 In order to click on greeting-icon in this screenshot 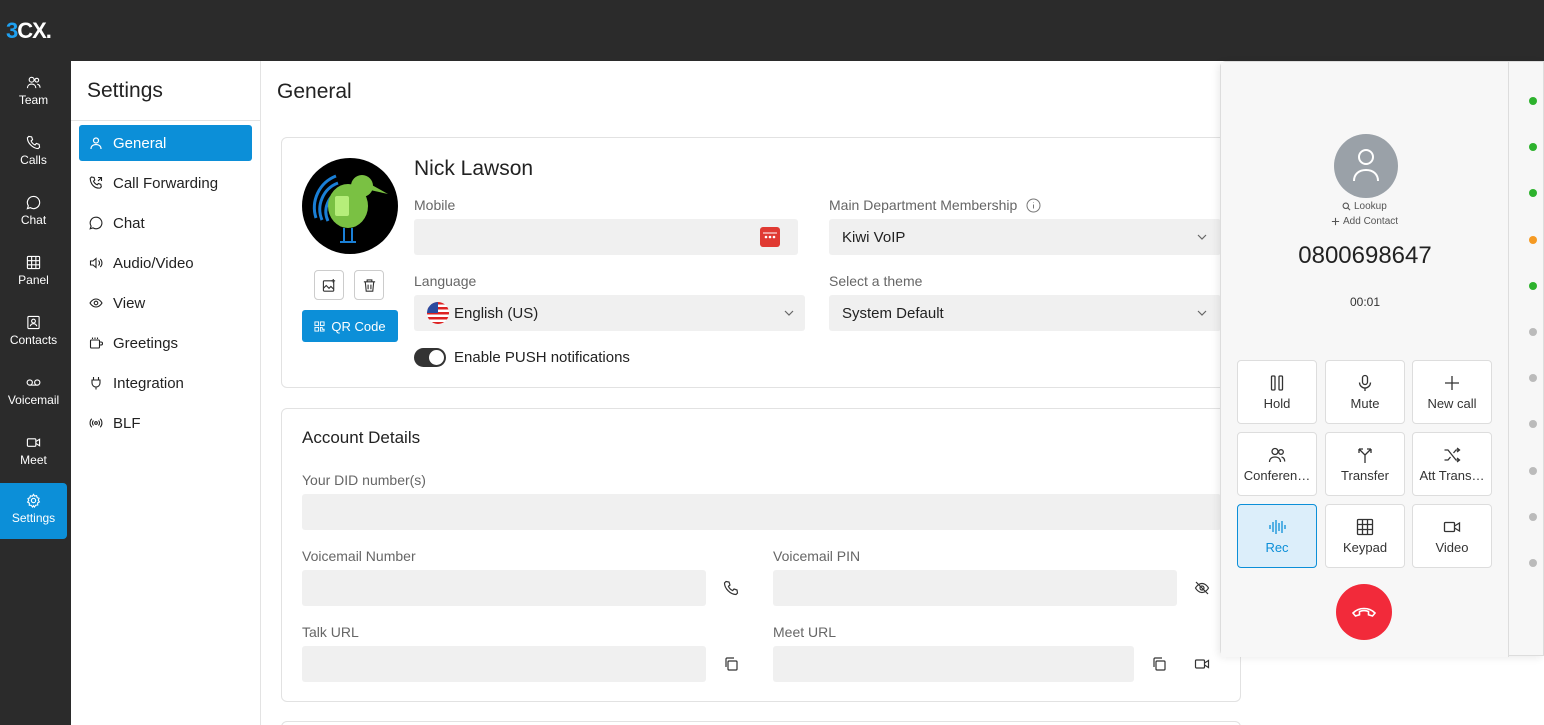, I will do `click(96, 343)`.